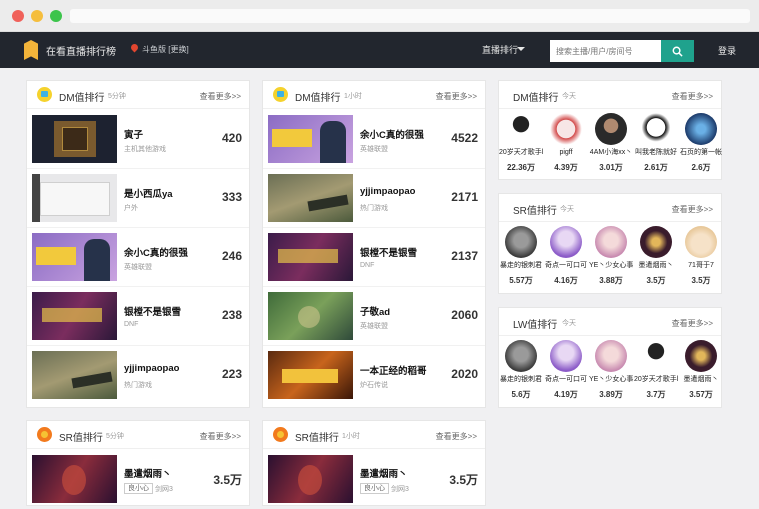  I want to click on streamer-name: 是小西瓜ya, so click(148, 193).